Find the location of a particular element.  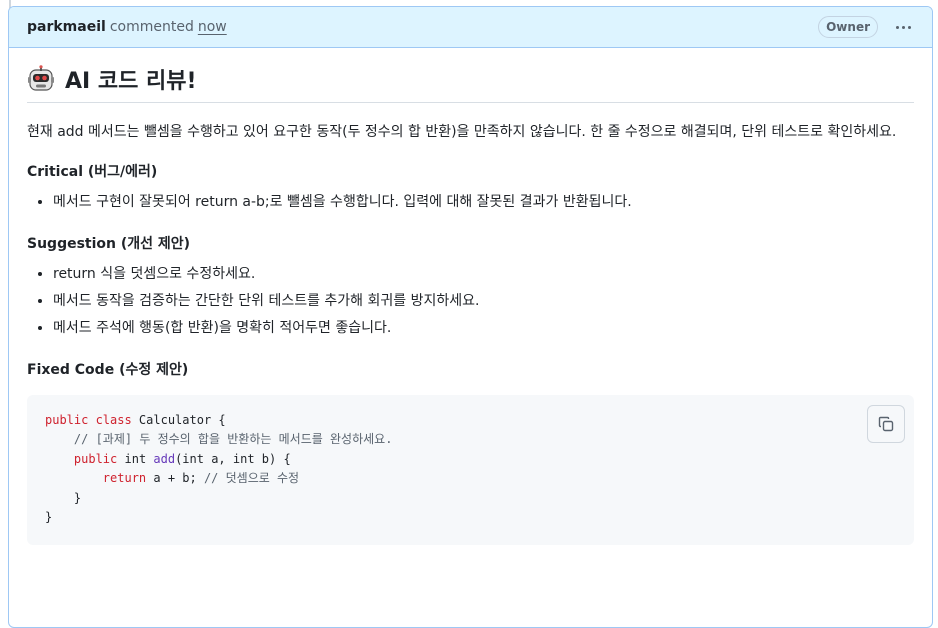

review-heading: AI 코드 리뷰! is located at coordinates (470, 82).